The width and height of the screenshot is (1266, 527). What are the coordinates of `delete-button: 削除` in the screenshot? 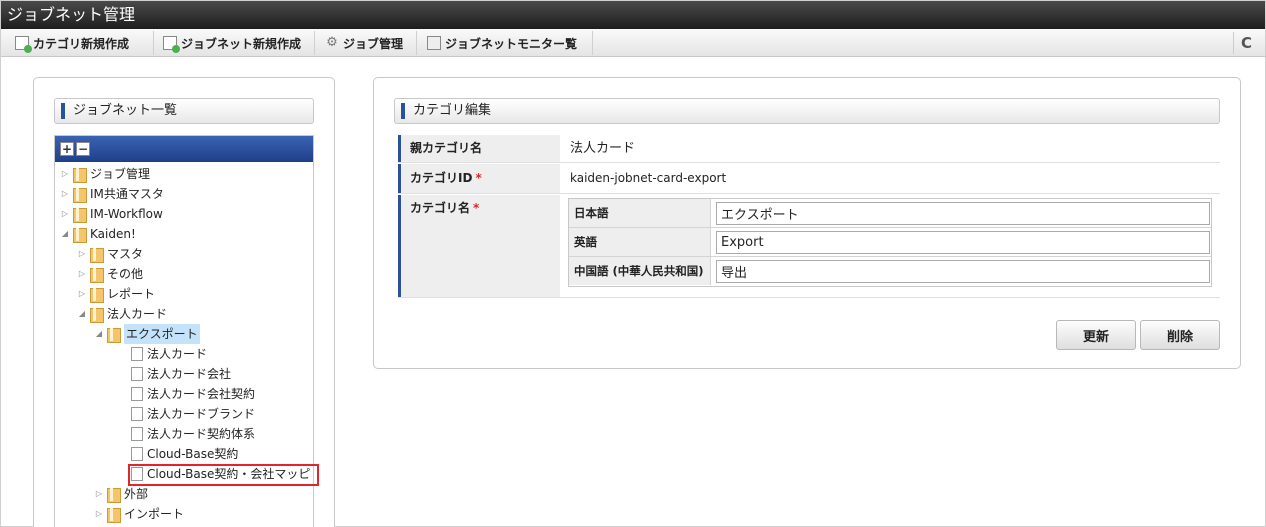 It's located at (1180, 335).